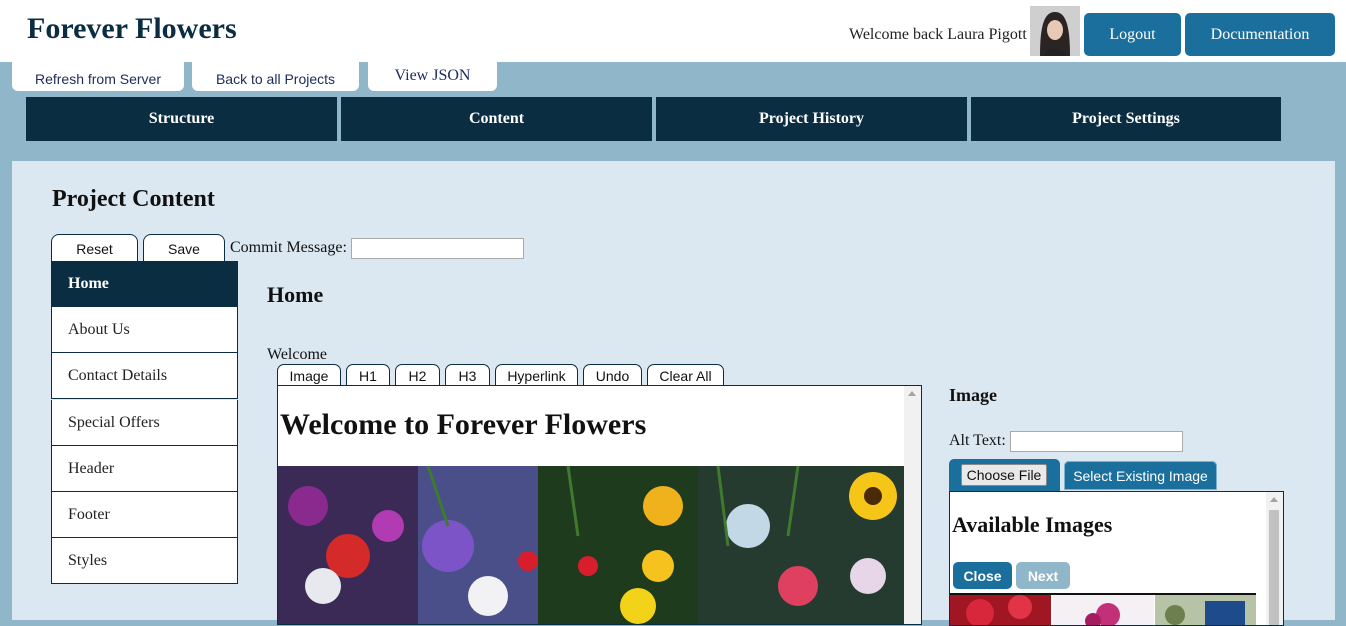 This screenshot has width=1346, height=626. What do you see at coordinates (295, 294) in the screenshot?
I see `section-heading: Home` at bounding box center [295, 294].